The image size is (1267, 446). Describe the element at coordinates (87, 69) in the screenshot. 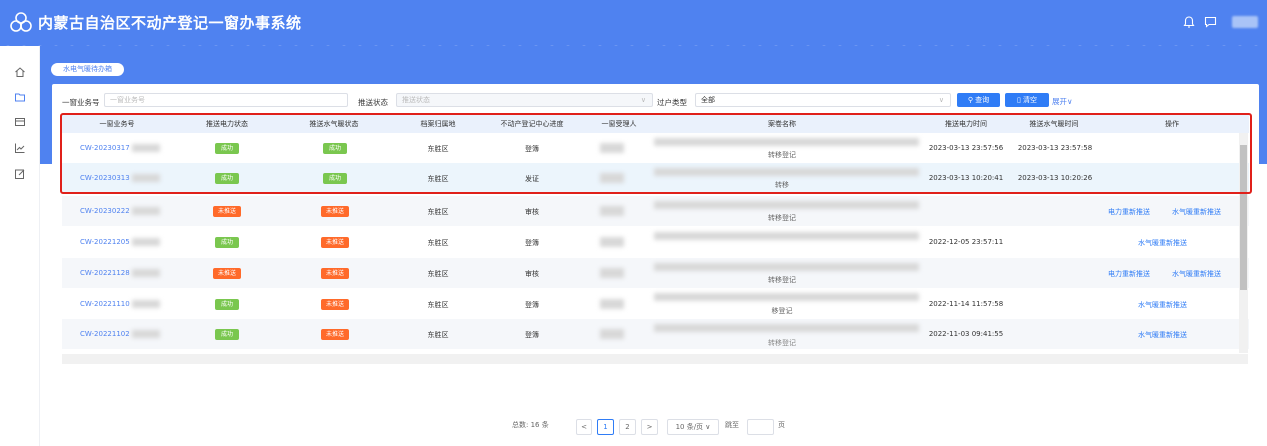

I see `tab-utility-todo: 水电气暖待办箱` at that location.